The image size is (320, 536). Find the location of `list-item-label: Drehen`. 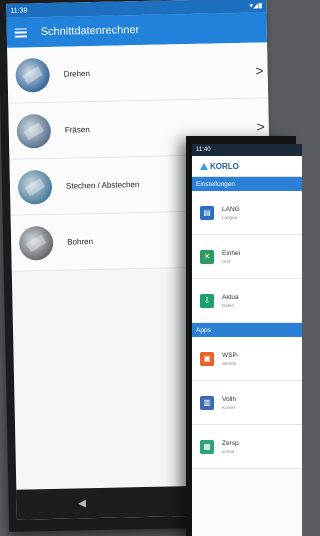

list-item-label: Drehen is located at coordinates (76, 74).